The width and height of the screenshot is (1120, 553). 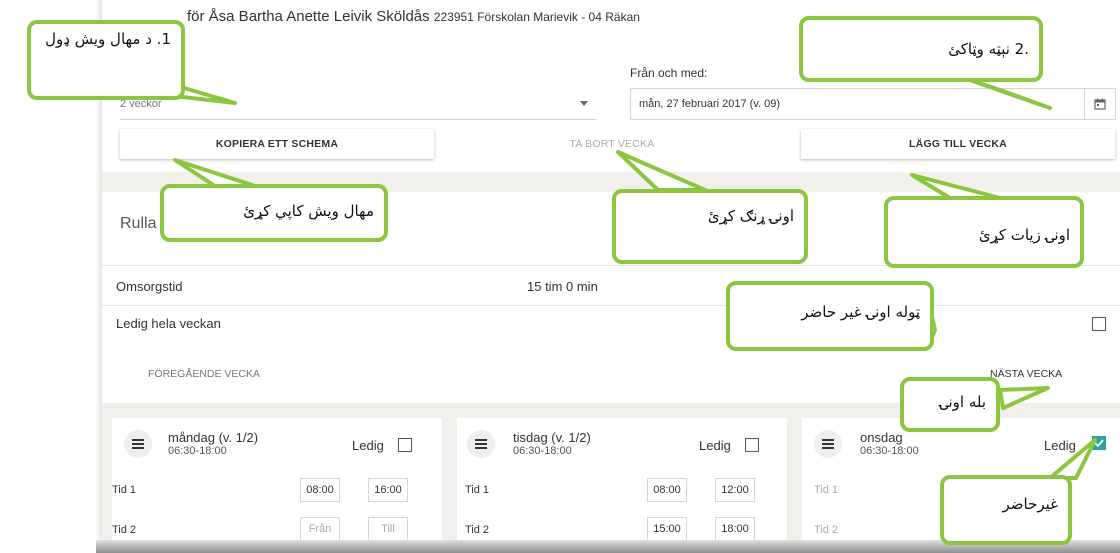 I want to click on callout-absent-week: ټوله اونۍ غیر حاضر, so click(x=830, y=316).